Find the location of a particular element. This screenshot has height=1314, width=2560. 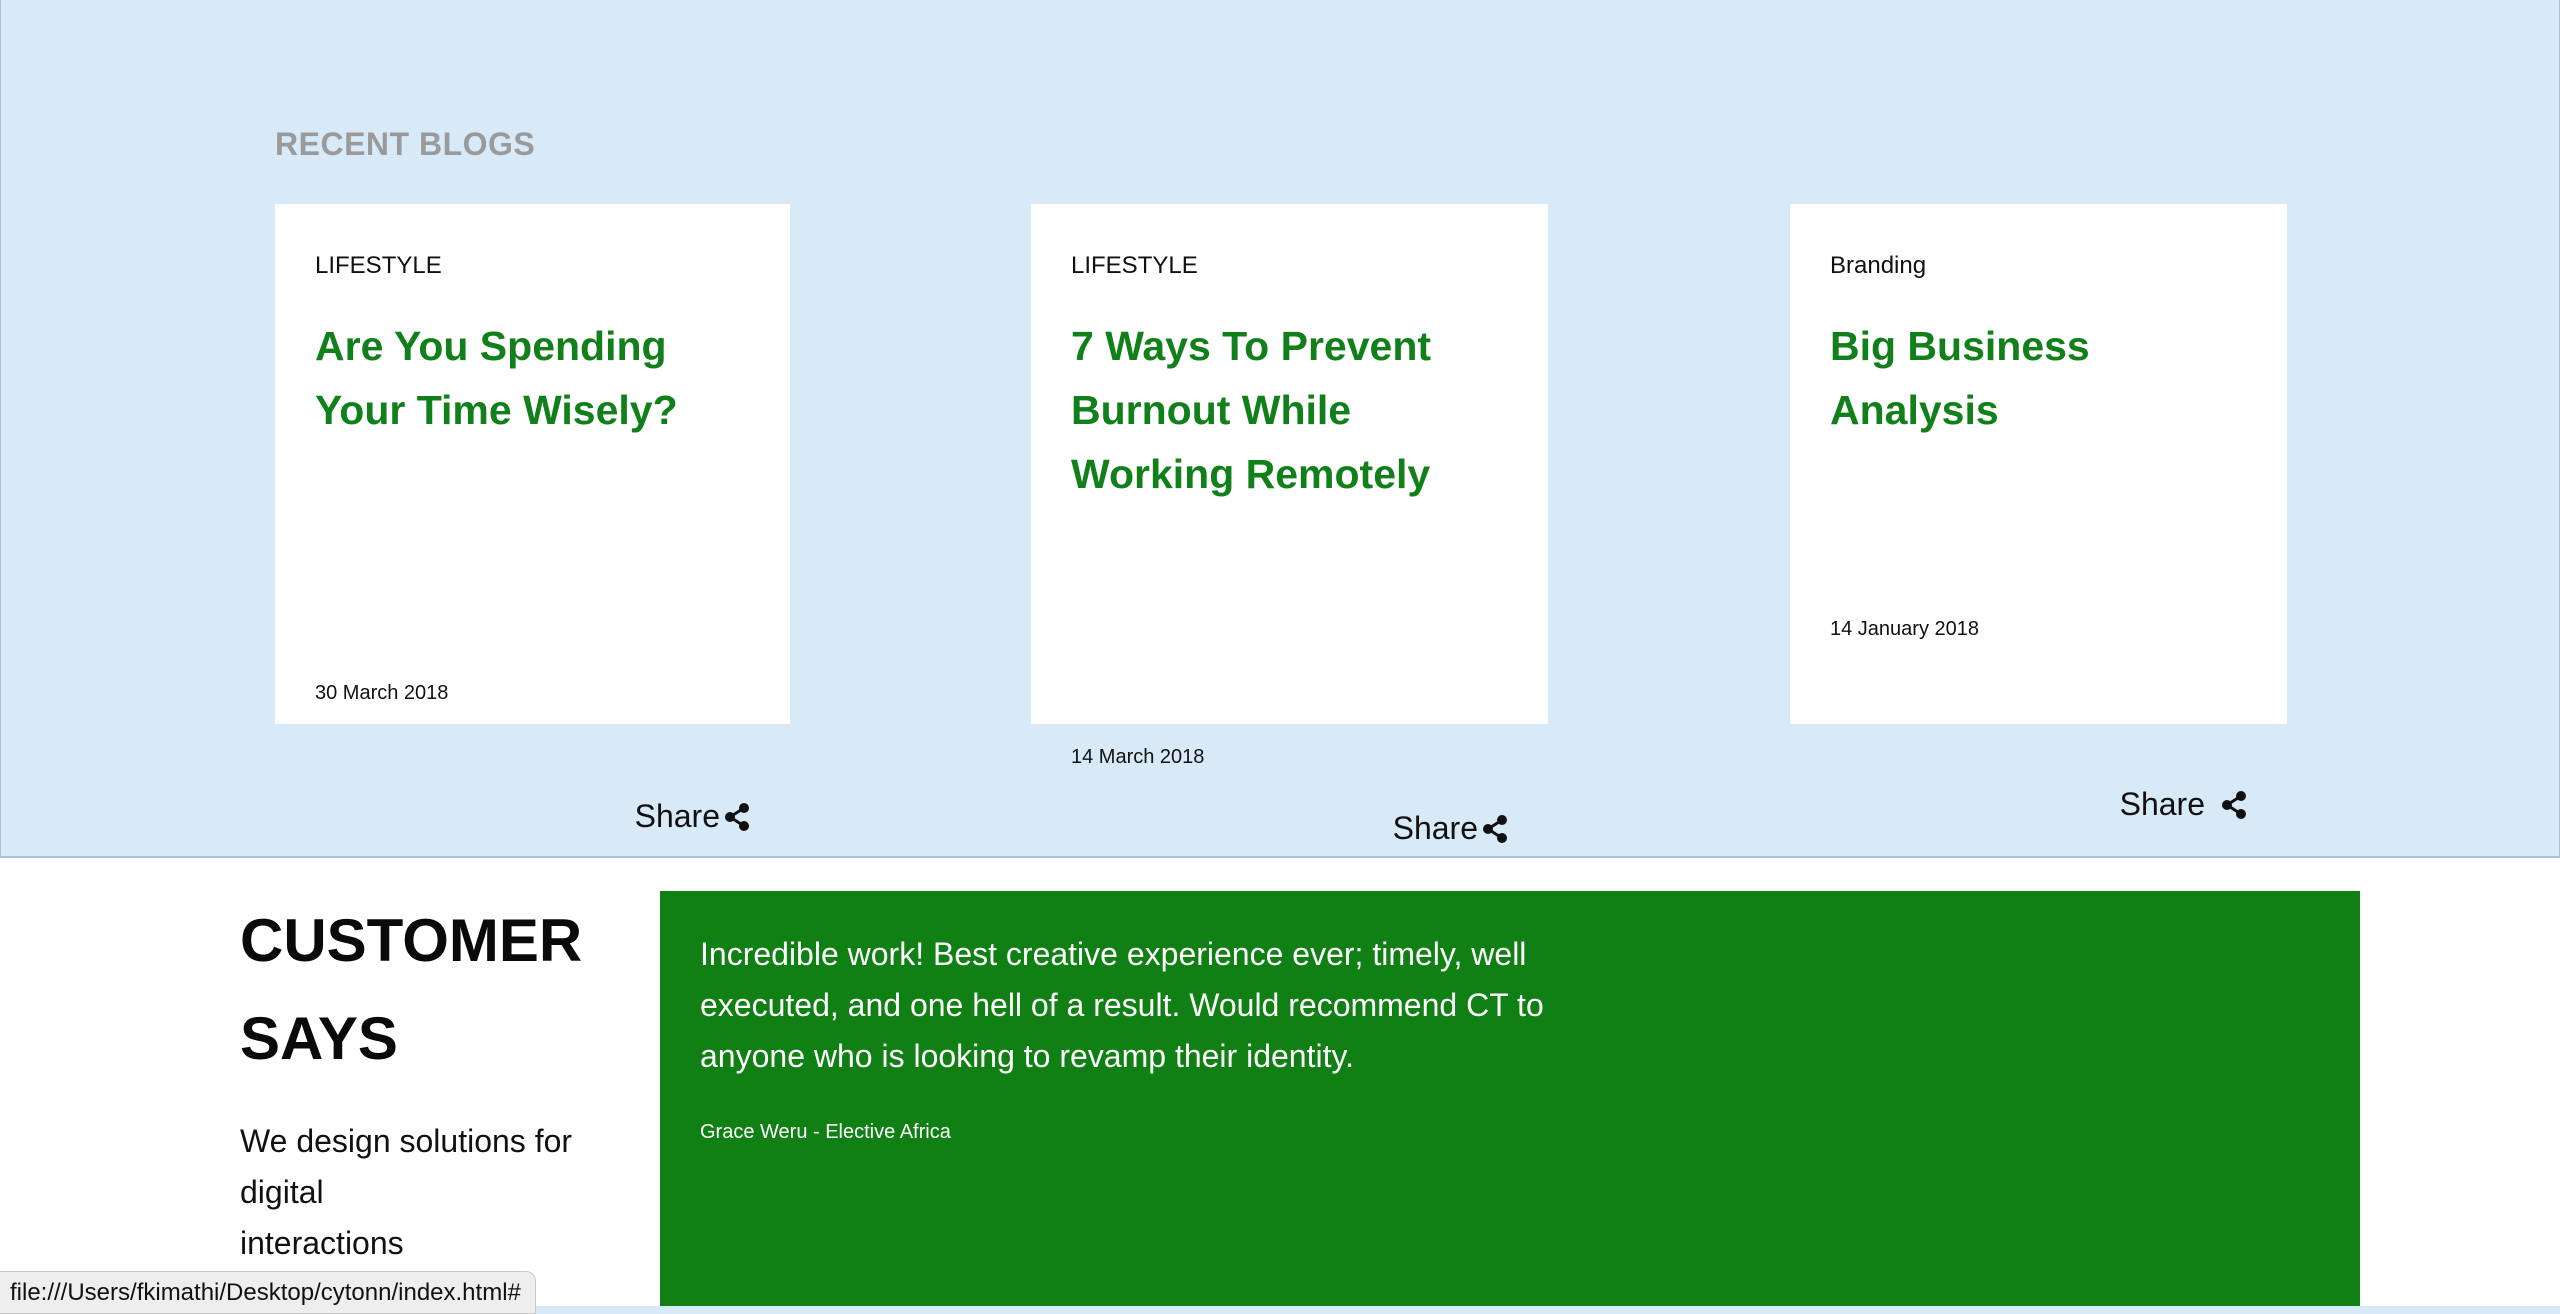

blog-date: 30 March 2018 is located at coordinates (382, 693).